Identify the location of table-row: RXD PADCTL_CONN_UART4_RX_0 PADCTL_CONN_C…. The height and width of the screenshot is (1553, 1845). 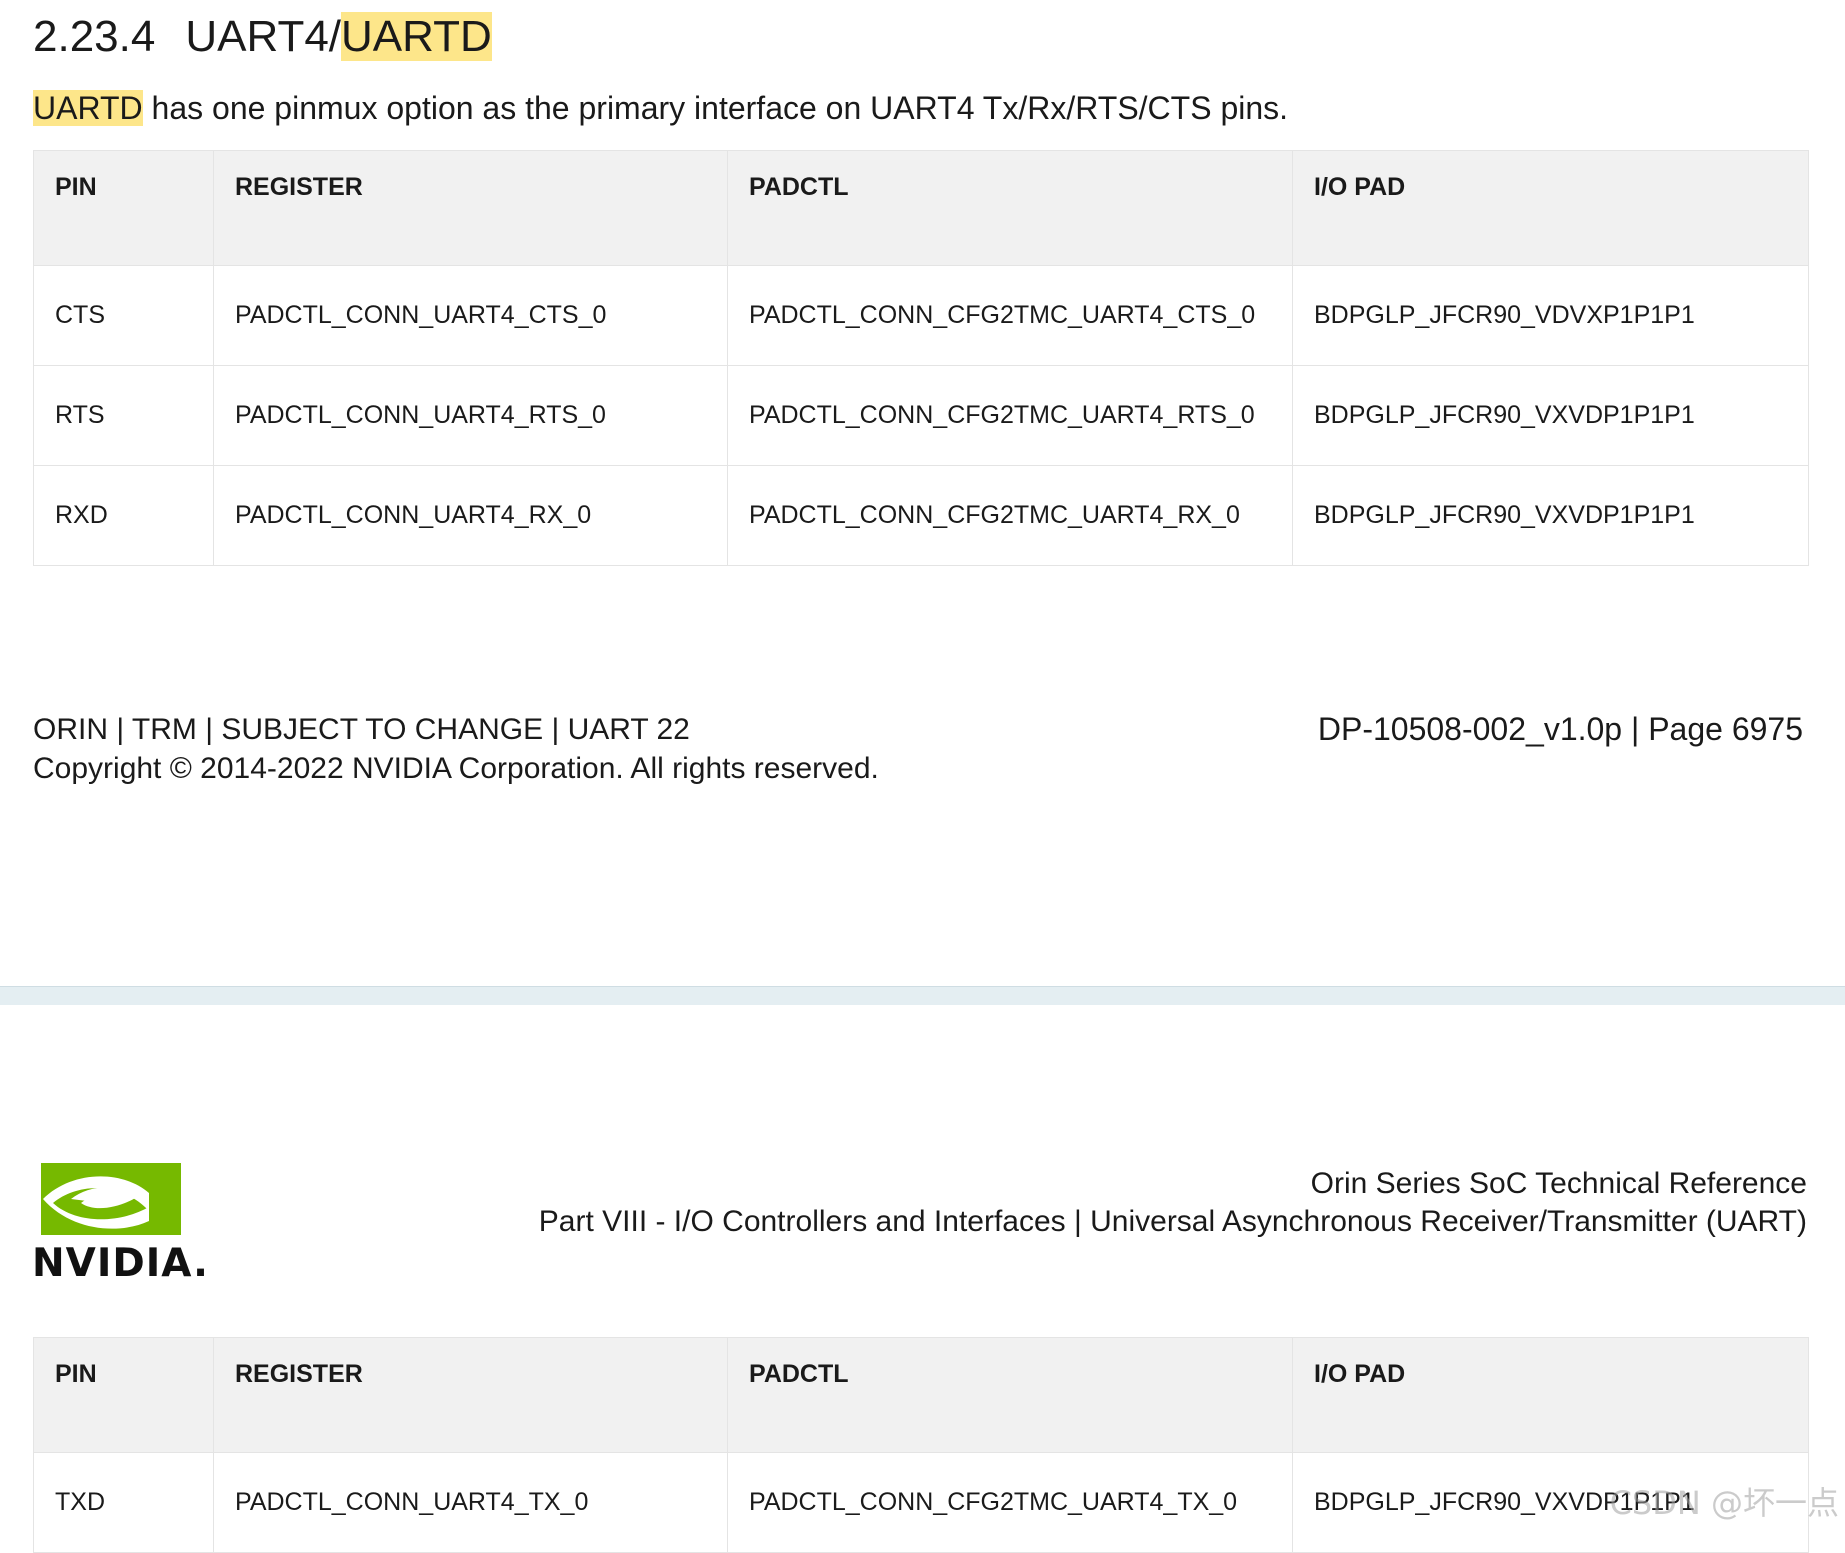
(921, 515).